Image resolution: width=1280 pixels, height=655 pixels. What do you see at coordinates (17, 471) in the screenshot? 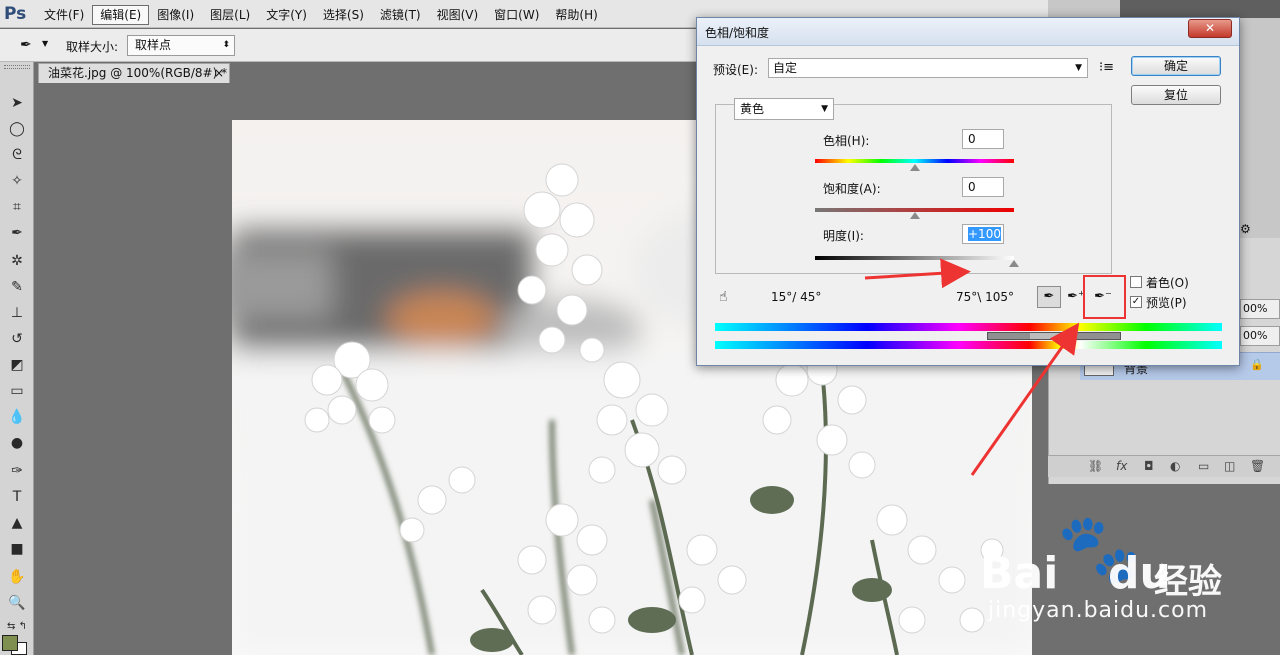
I see `pen-tool-icon: ✑` at bounding box center [17, 471].